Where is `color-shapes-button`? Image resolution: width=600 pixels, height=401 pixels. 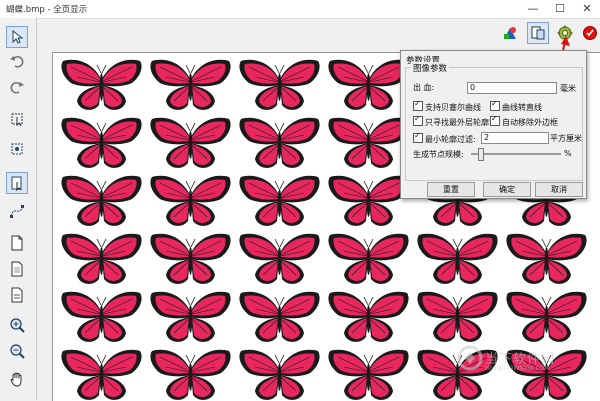 color-shapes-button is located at coordinates (510, 33).